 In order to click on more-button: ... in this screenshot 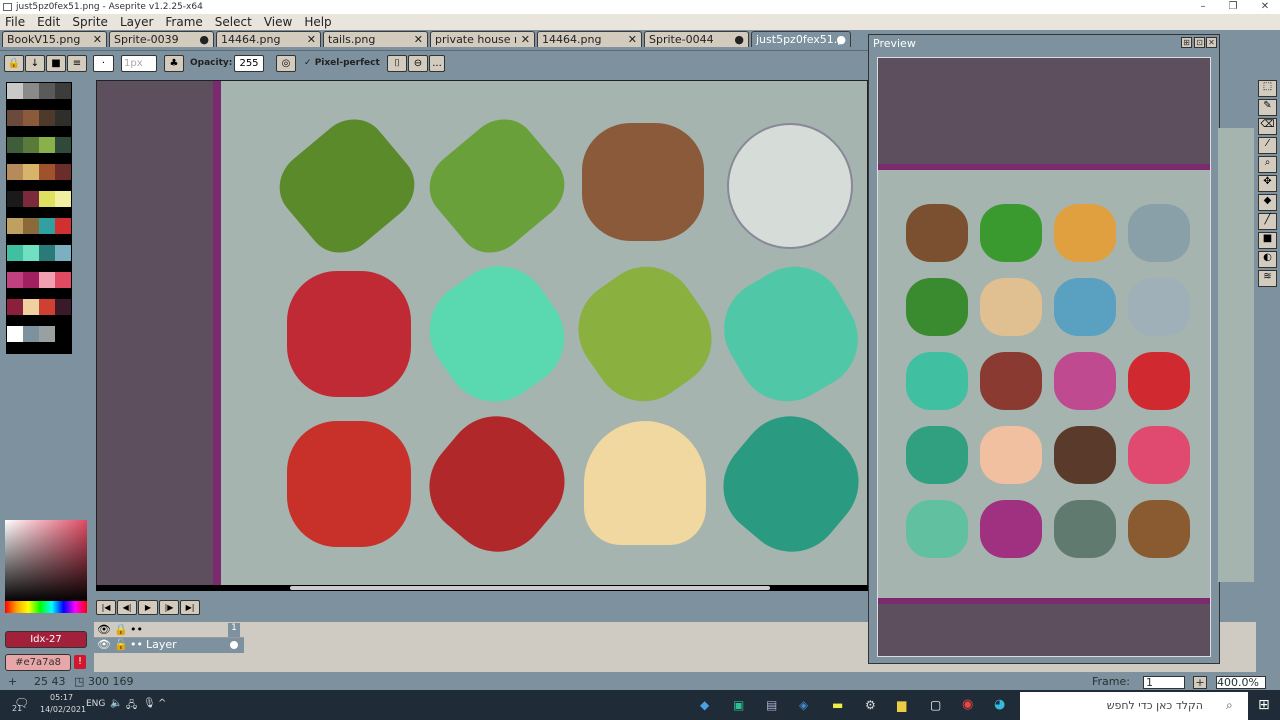, I will do `click(437, 63)`.